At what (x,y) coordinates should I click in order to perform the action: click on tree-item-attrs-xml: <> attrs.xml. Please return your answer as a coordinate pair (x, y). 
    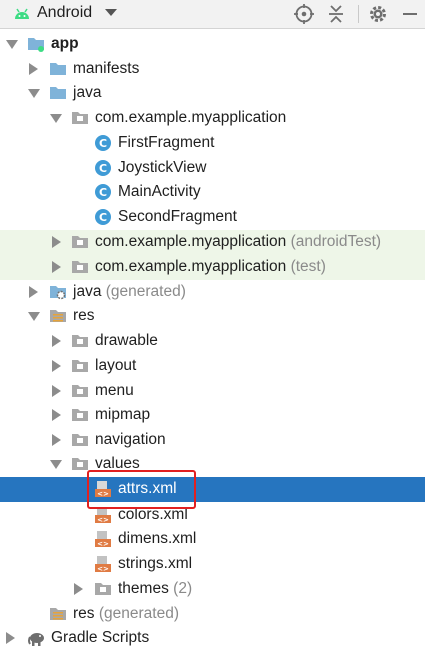
    Looking at the image, I should click on (212, 489).